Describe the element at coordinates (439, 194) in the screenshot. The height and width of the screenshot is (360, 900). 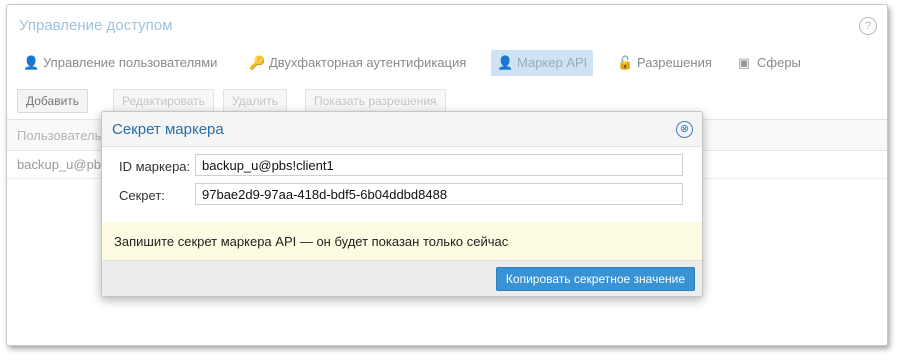
I see `secret-field` at that location.